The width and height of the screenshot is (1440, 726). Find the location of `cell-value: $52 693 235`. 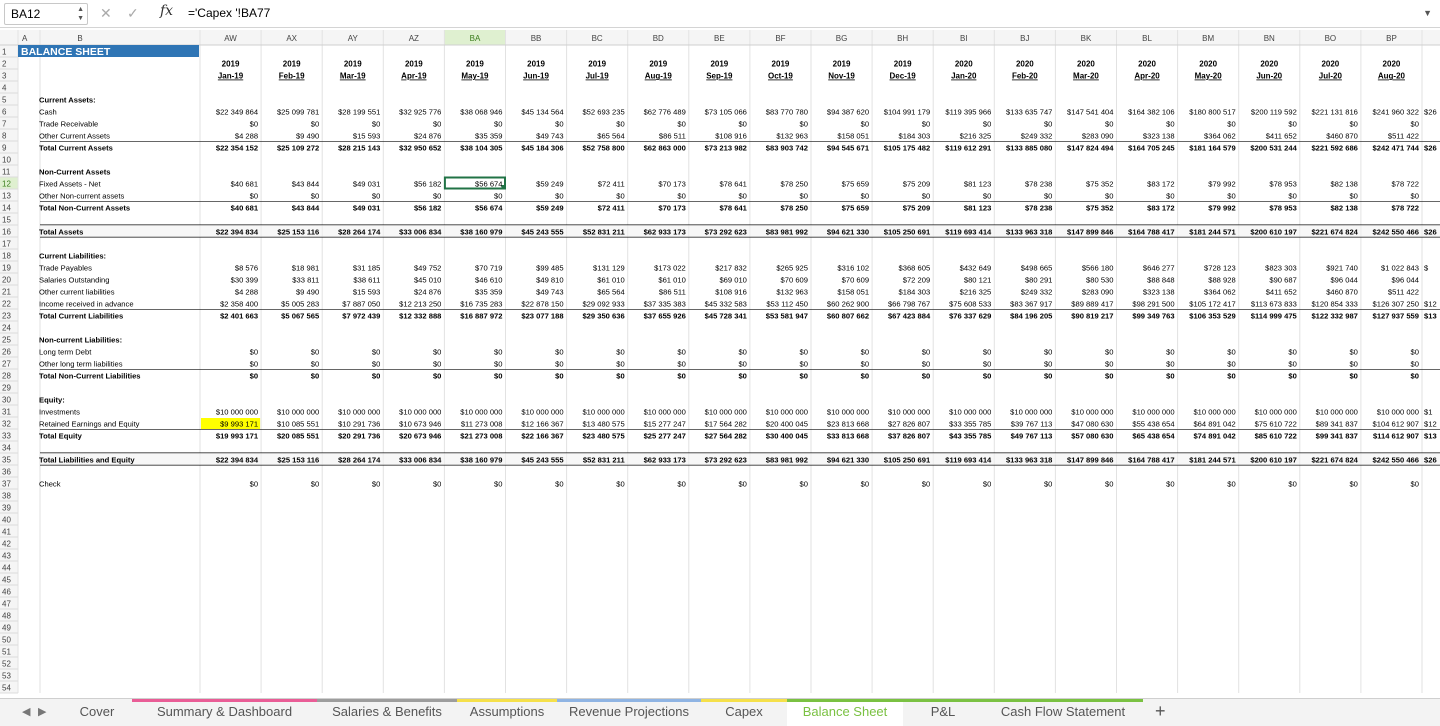

cell-value: $52 693 235 is located at coordinates (603, 111).